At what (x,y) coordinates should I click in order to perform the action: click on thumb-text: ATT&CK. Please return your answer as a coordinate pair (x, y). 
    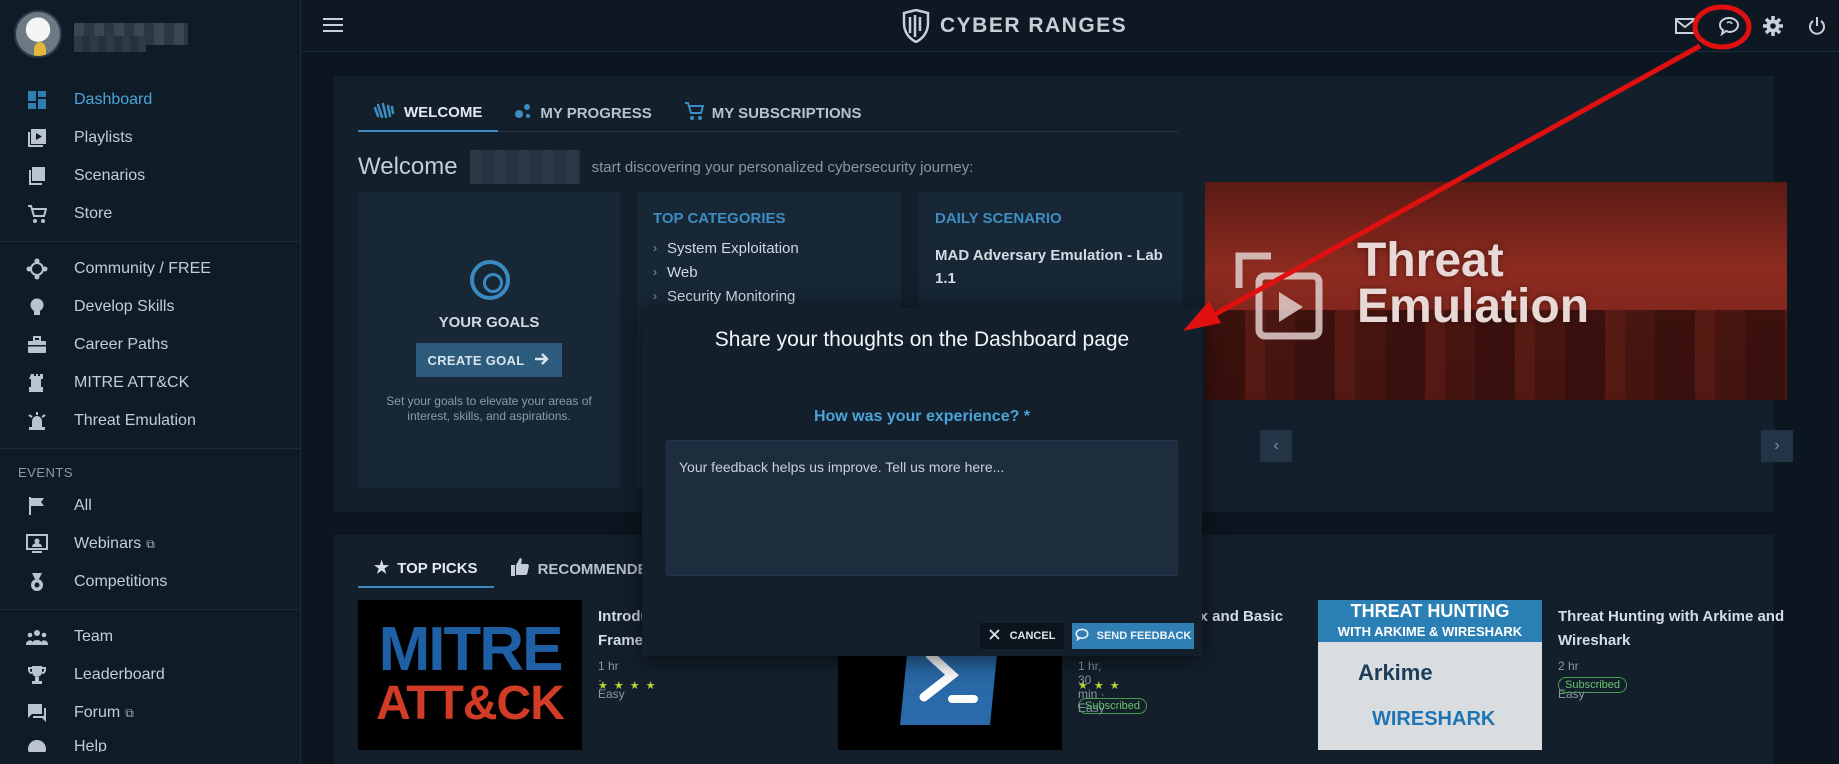
    Looking at the image, I should click on (470, 703).